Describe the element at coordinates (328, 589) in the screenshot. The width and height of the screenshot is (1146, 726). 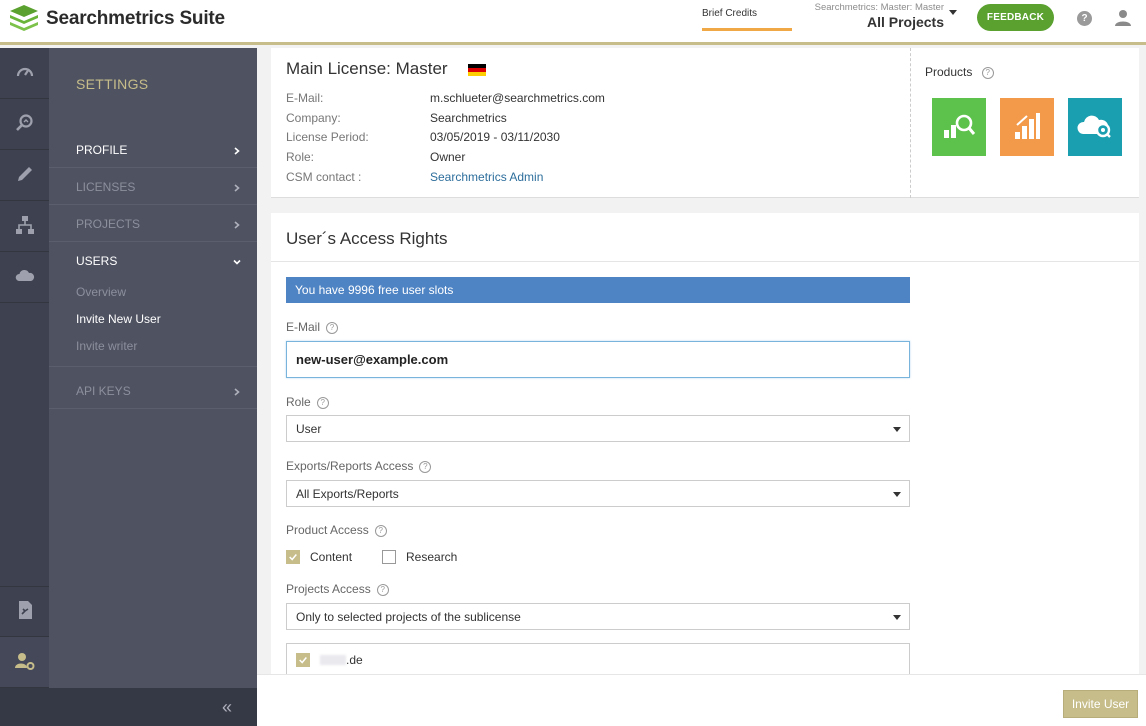
I see `projects-access-label-text: Projects Access` at that location.